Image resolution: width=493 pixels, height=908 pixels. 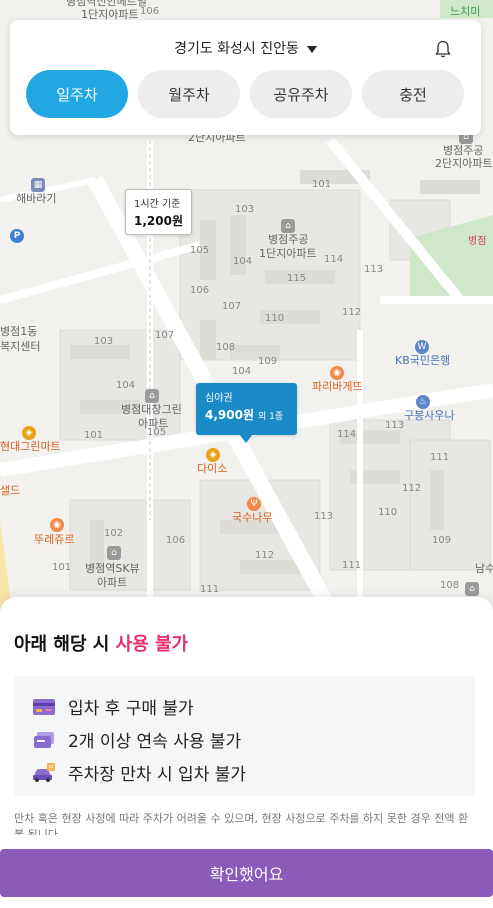 I want to click on restriction-text: 입차 후 구매 불가, so click(x=131, y=709).